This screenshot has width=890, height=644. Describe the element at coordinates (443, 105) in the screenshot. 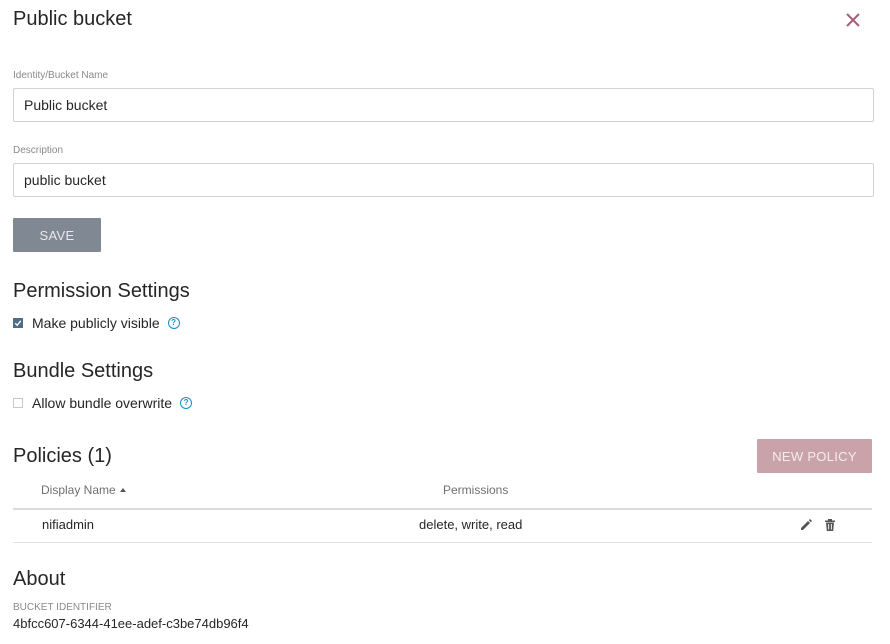

I see `bucket-name-input` at that location.